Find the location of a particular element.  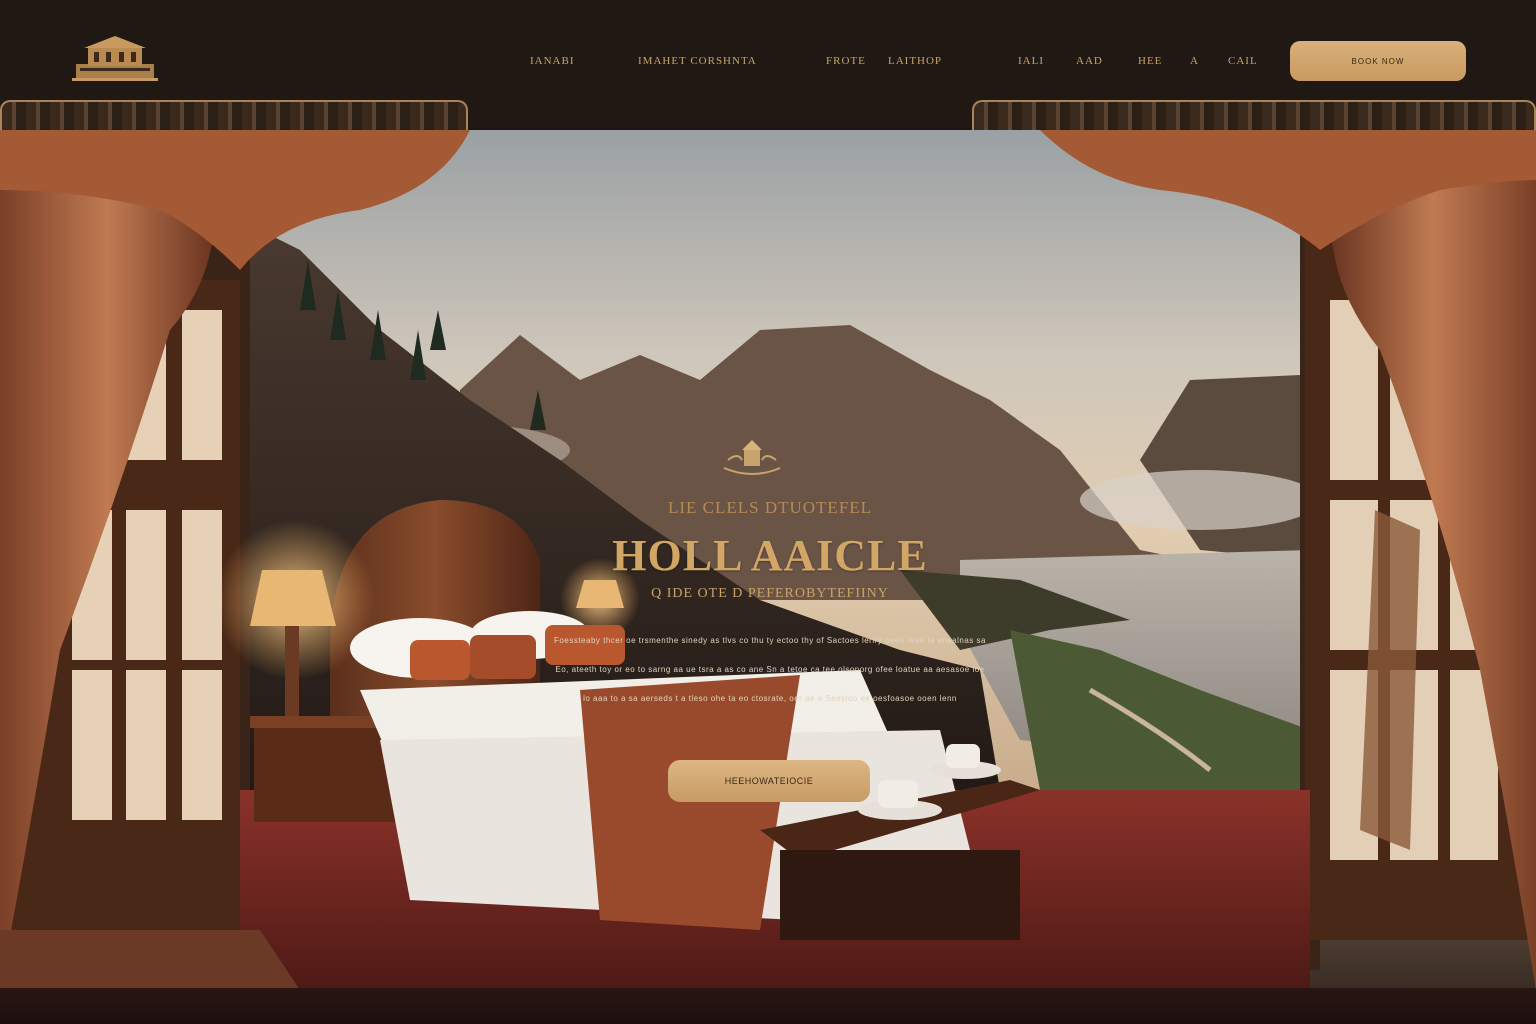

nav-link-2: IMAHET CORSHNTA is located at coordinates (697, 61).